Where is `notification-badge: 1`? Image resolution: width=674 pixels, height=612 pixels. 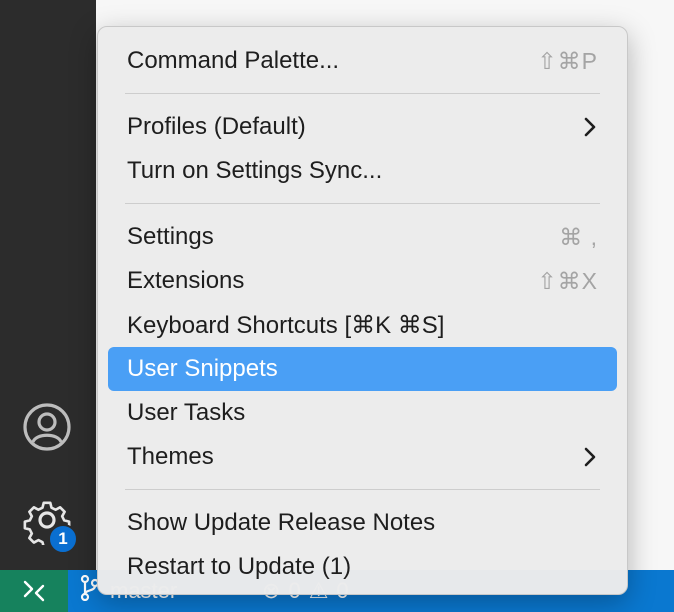
notification-badge: 1 is located at coordinates (63, 539).